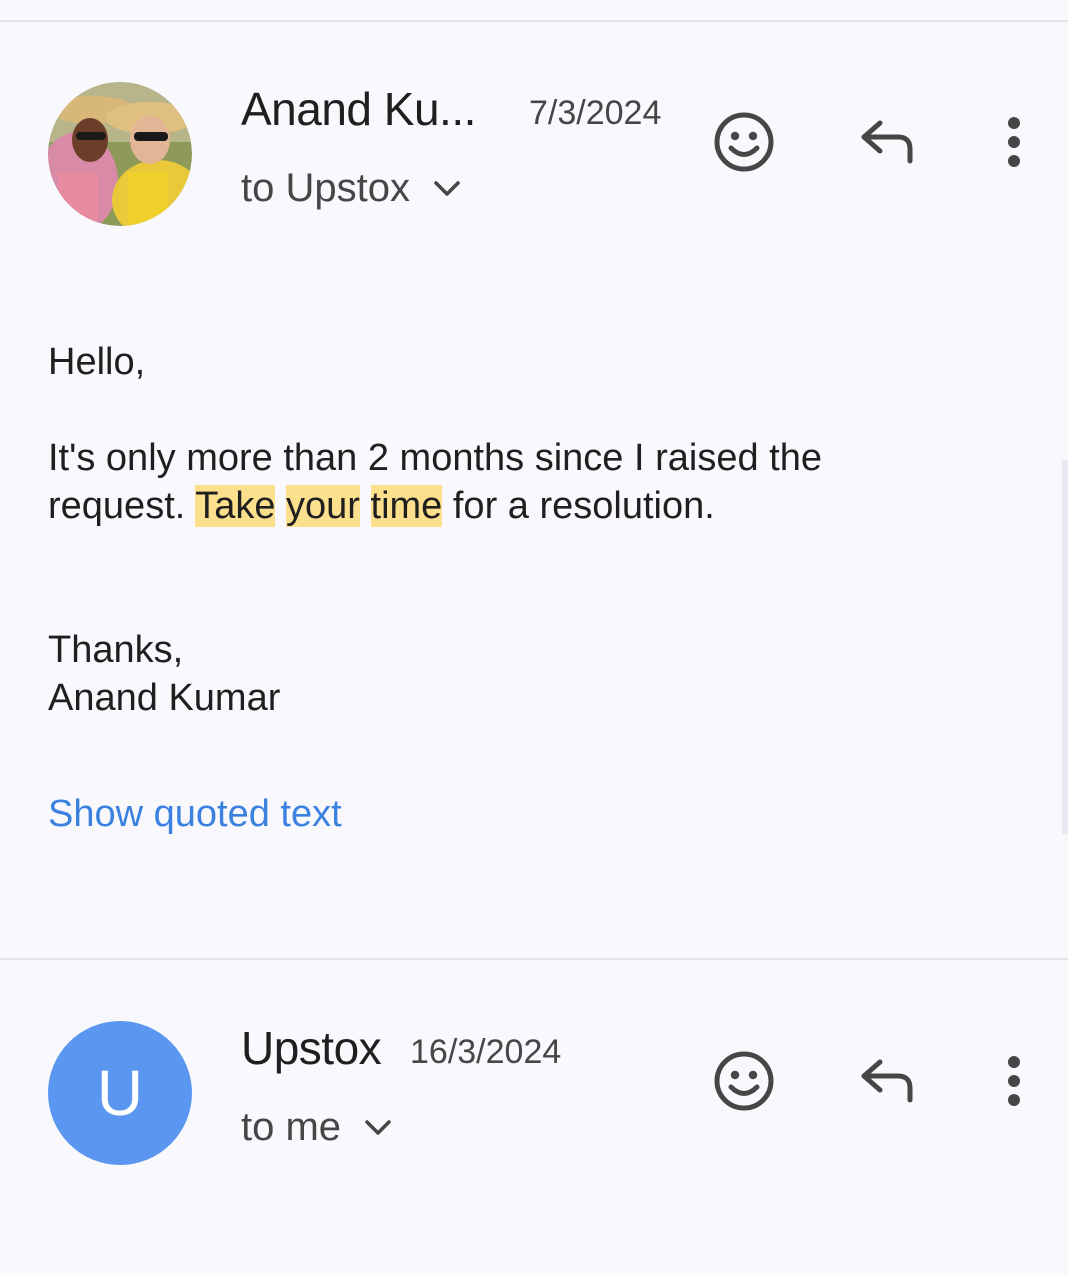 The image size is (1068, 1275). I want to click on body-greeting: Hello,, so click(97, 362).